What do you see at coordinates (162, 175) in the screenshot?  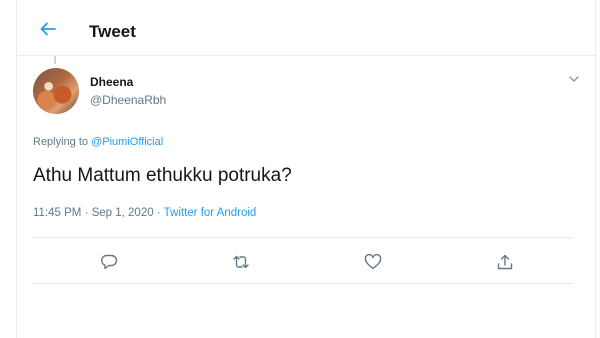 I see `tweet-text: Athu Mattum ethukku potruka?` at bounding box center [162, 175].